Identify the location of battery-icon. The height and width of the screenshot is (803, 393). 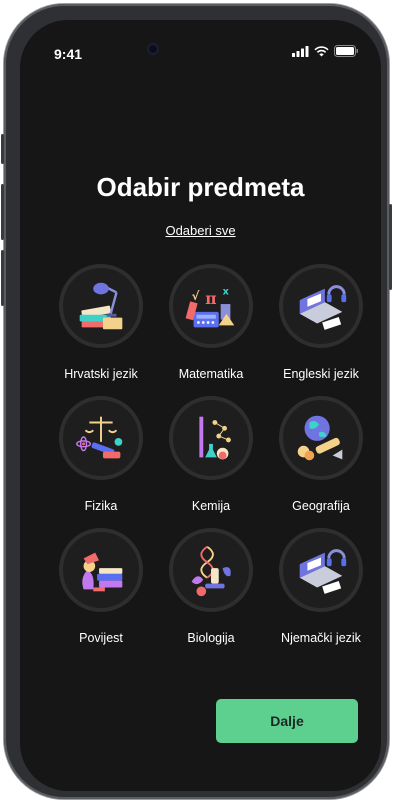
(346, 51).